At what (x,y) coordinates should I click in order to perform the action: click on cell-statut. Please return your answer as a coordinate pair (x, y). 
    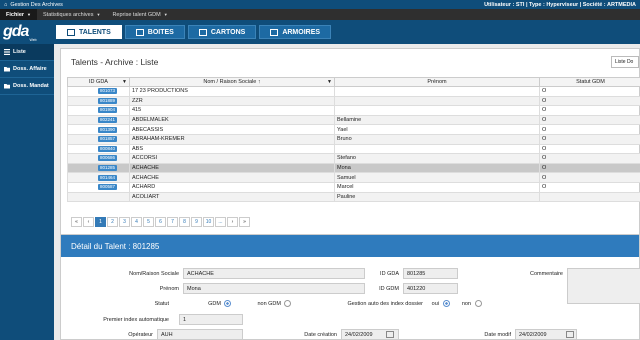
    Looking at the image, I should click on (589, 197).